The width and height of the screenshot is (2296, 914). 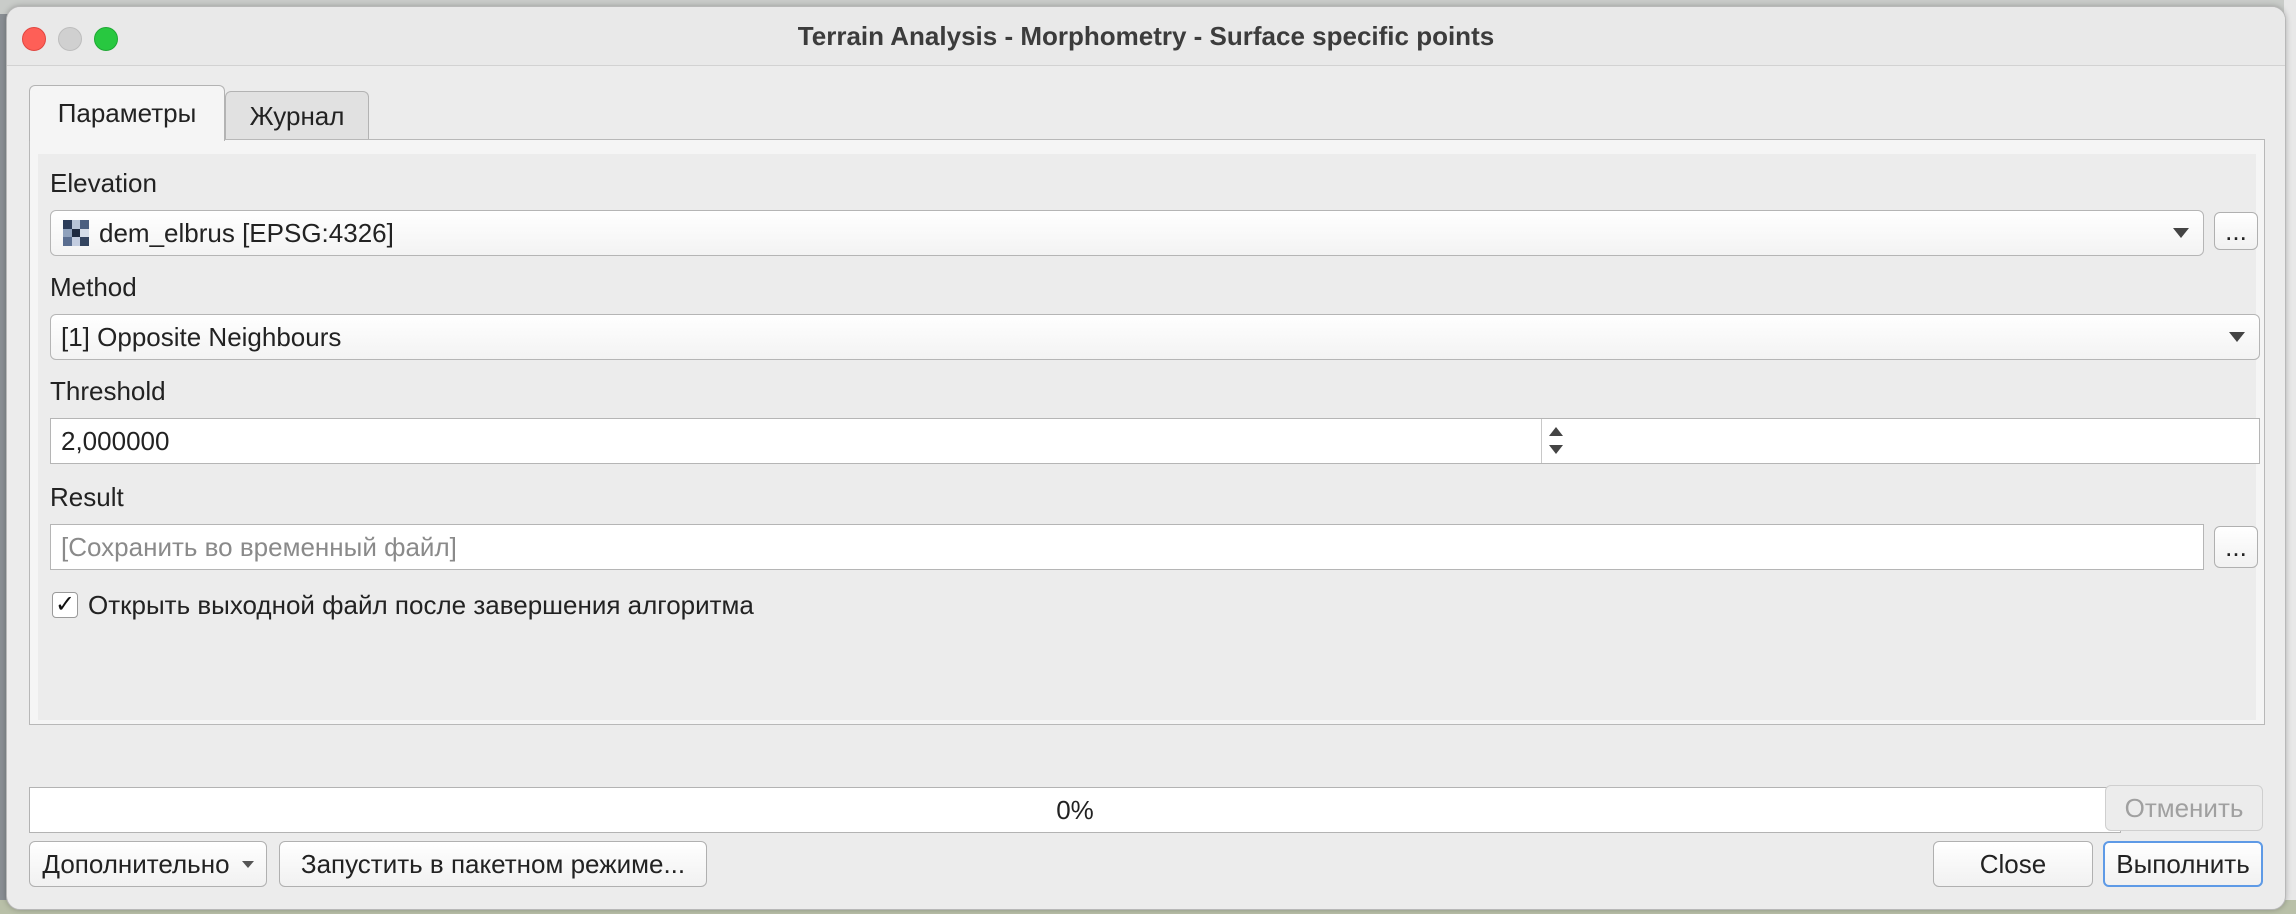 I want to click on method-select: [1] Opposite Neighbours, so click(x=1155, y=337).